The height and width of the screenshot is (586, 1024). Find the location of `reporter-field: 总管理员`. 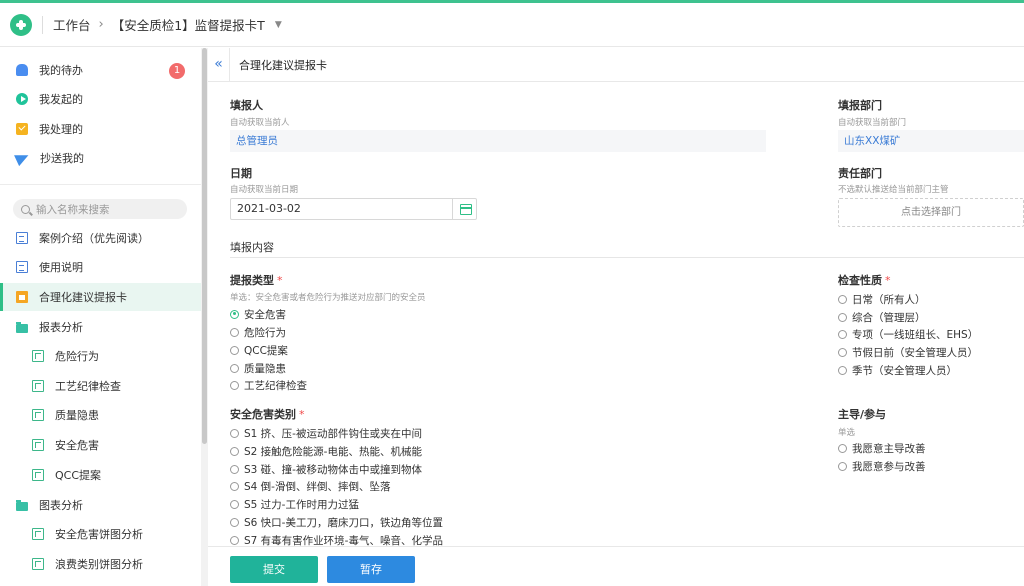

reporter-field: 总管理员 is located at coordinates (498, 141).